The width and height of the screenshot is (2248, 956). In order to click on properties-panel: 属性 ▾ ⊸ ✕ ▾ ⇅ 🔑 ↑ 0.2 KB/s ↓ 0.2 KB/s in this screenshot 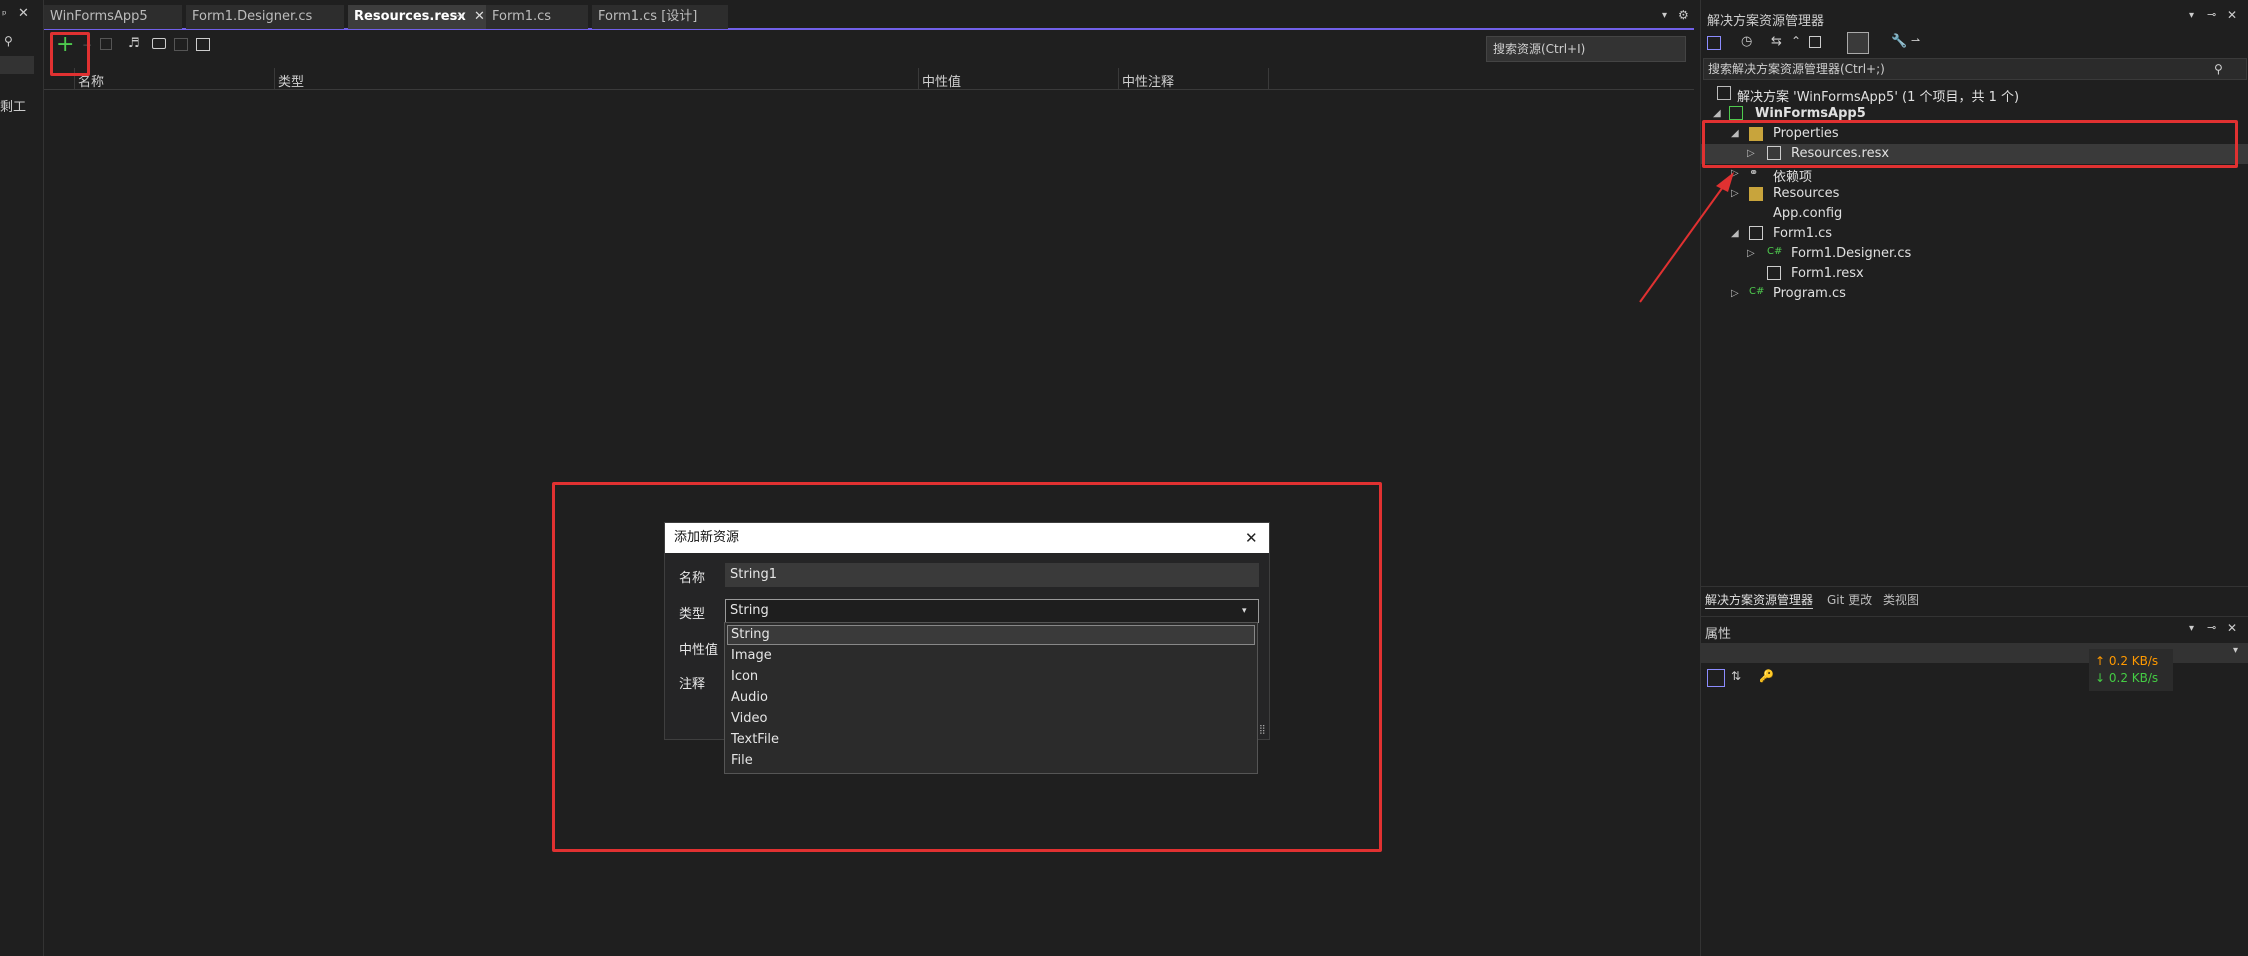, I will do `click(1974, 786)`.